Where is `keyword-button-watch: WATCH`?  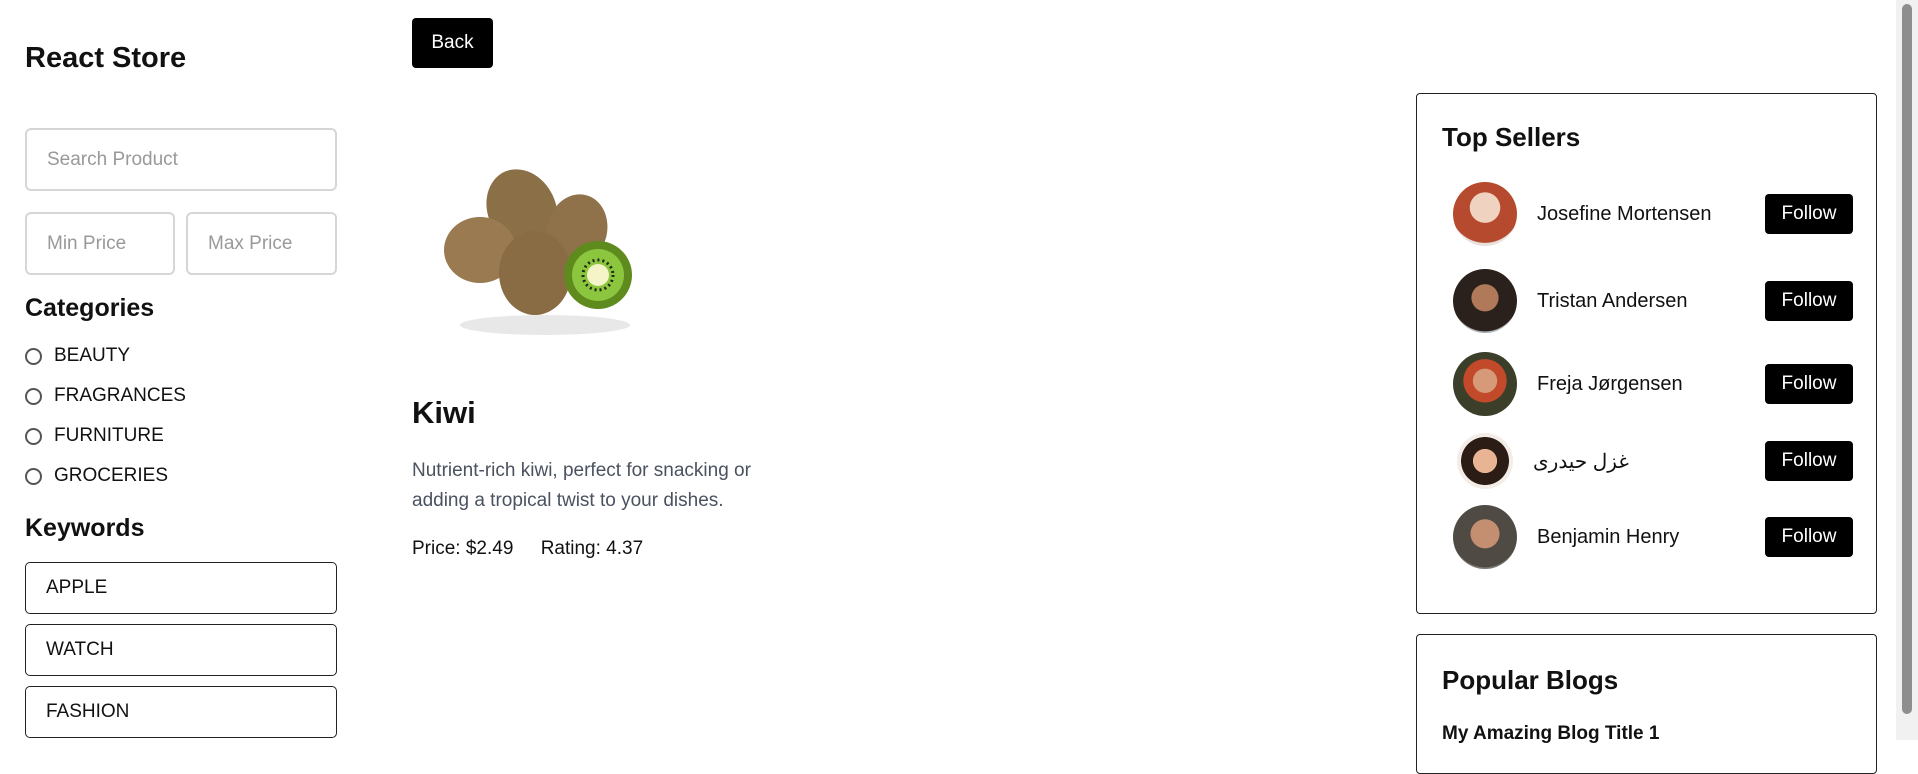
keyword-button-watch: WATCH is located at coordinates (181, 650).